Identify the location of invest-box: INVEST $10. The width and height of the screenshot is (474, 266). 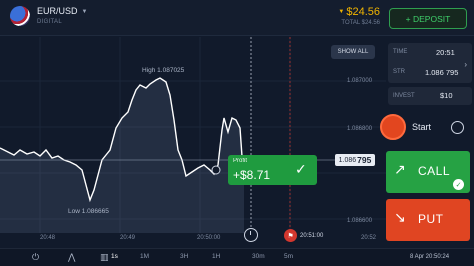
(430, 96).